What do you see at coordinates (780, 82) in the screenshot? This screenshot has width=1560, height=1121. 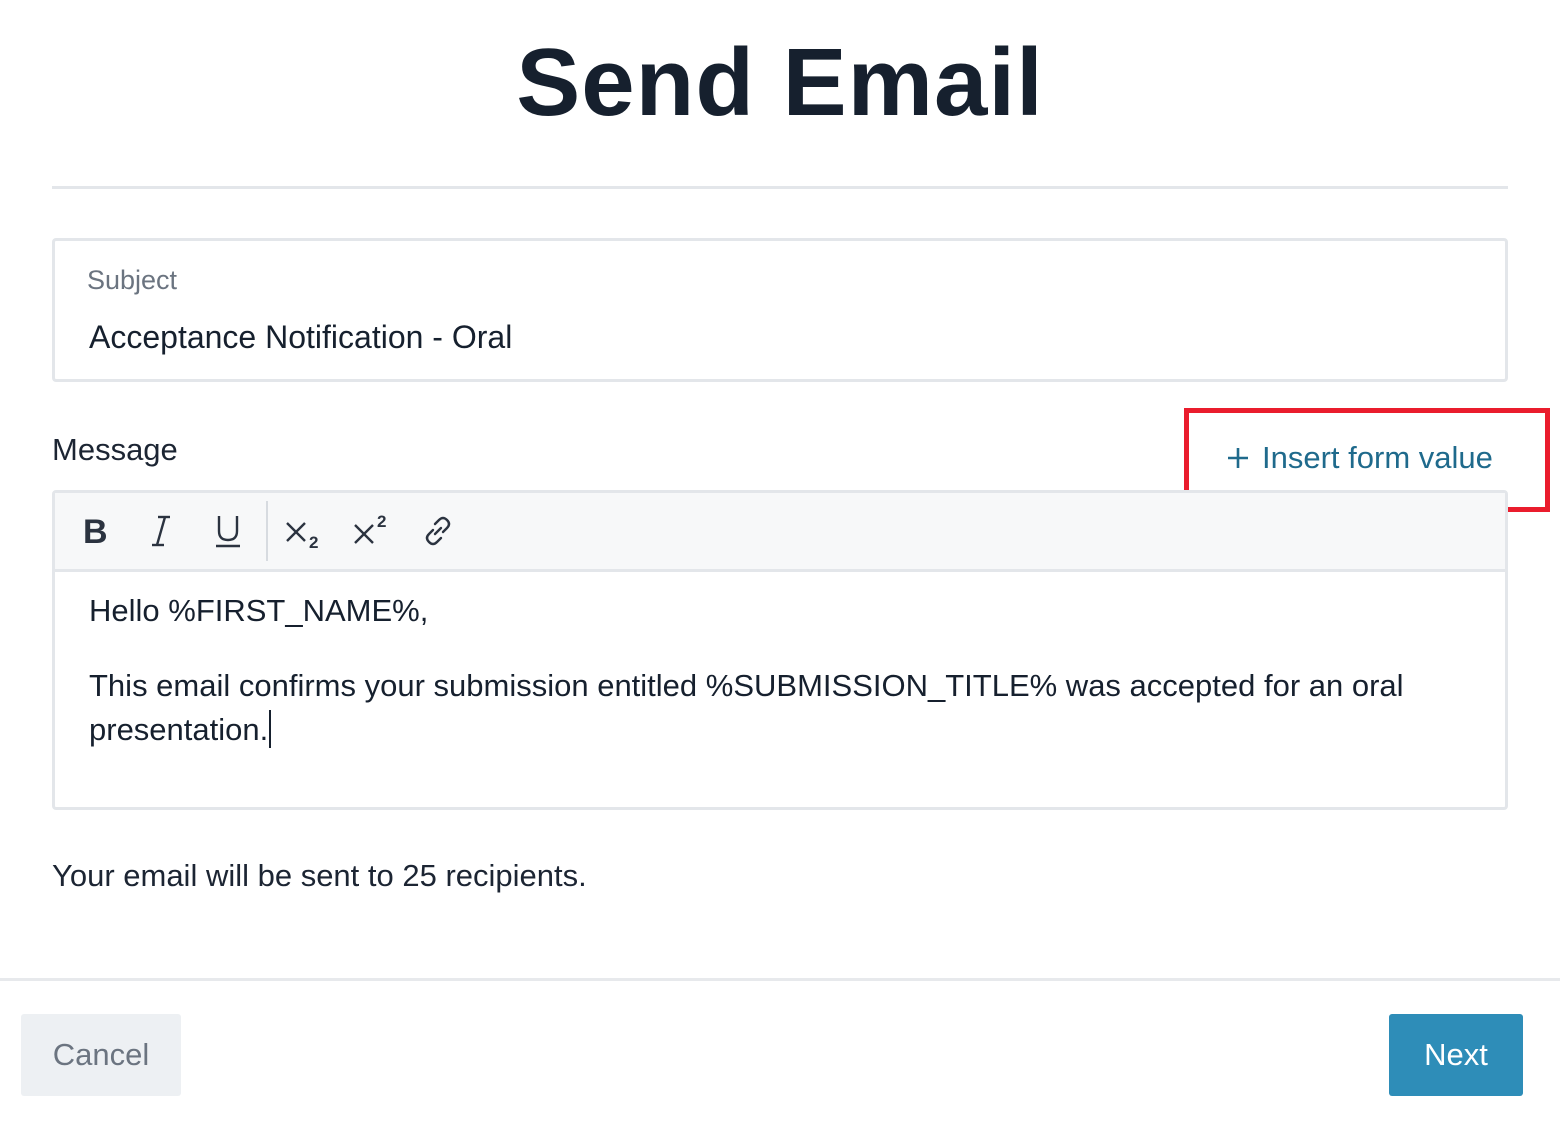 I see `page-title: Send Email` at bounding box center [780, 82].